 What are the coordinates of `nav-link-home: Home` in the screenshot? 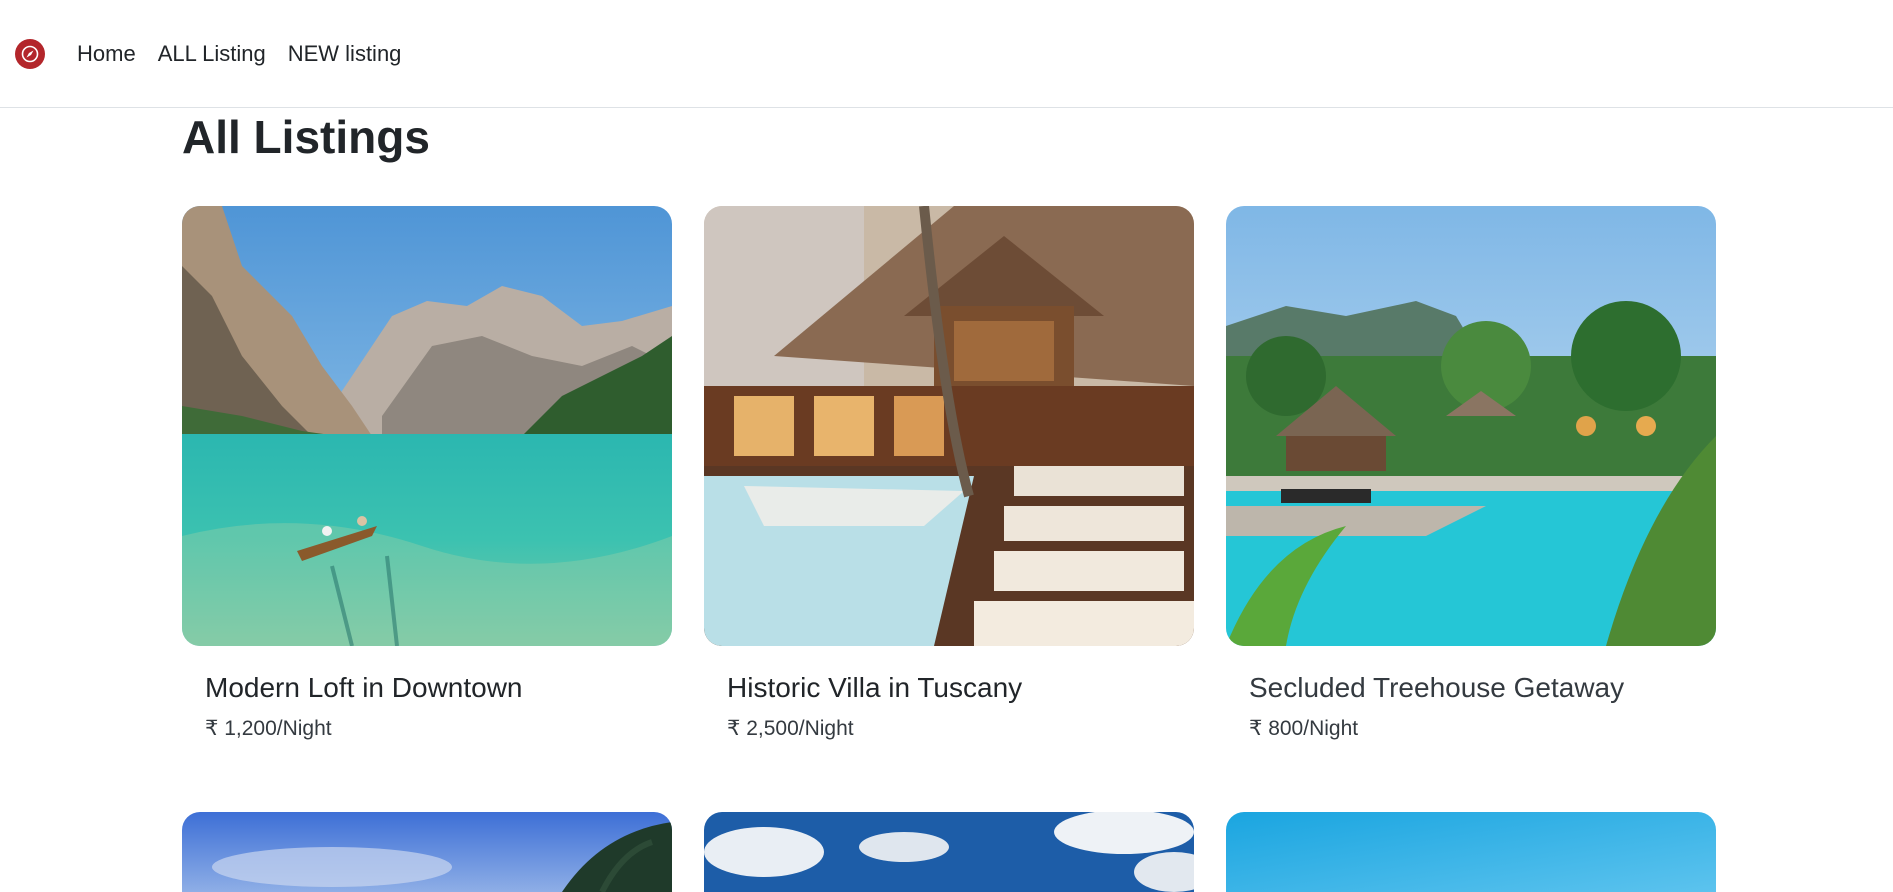 It's located at (106, 54).